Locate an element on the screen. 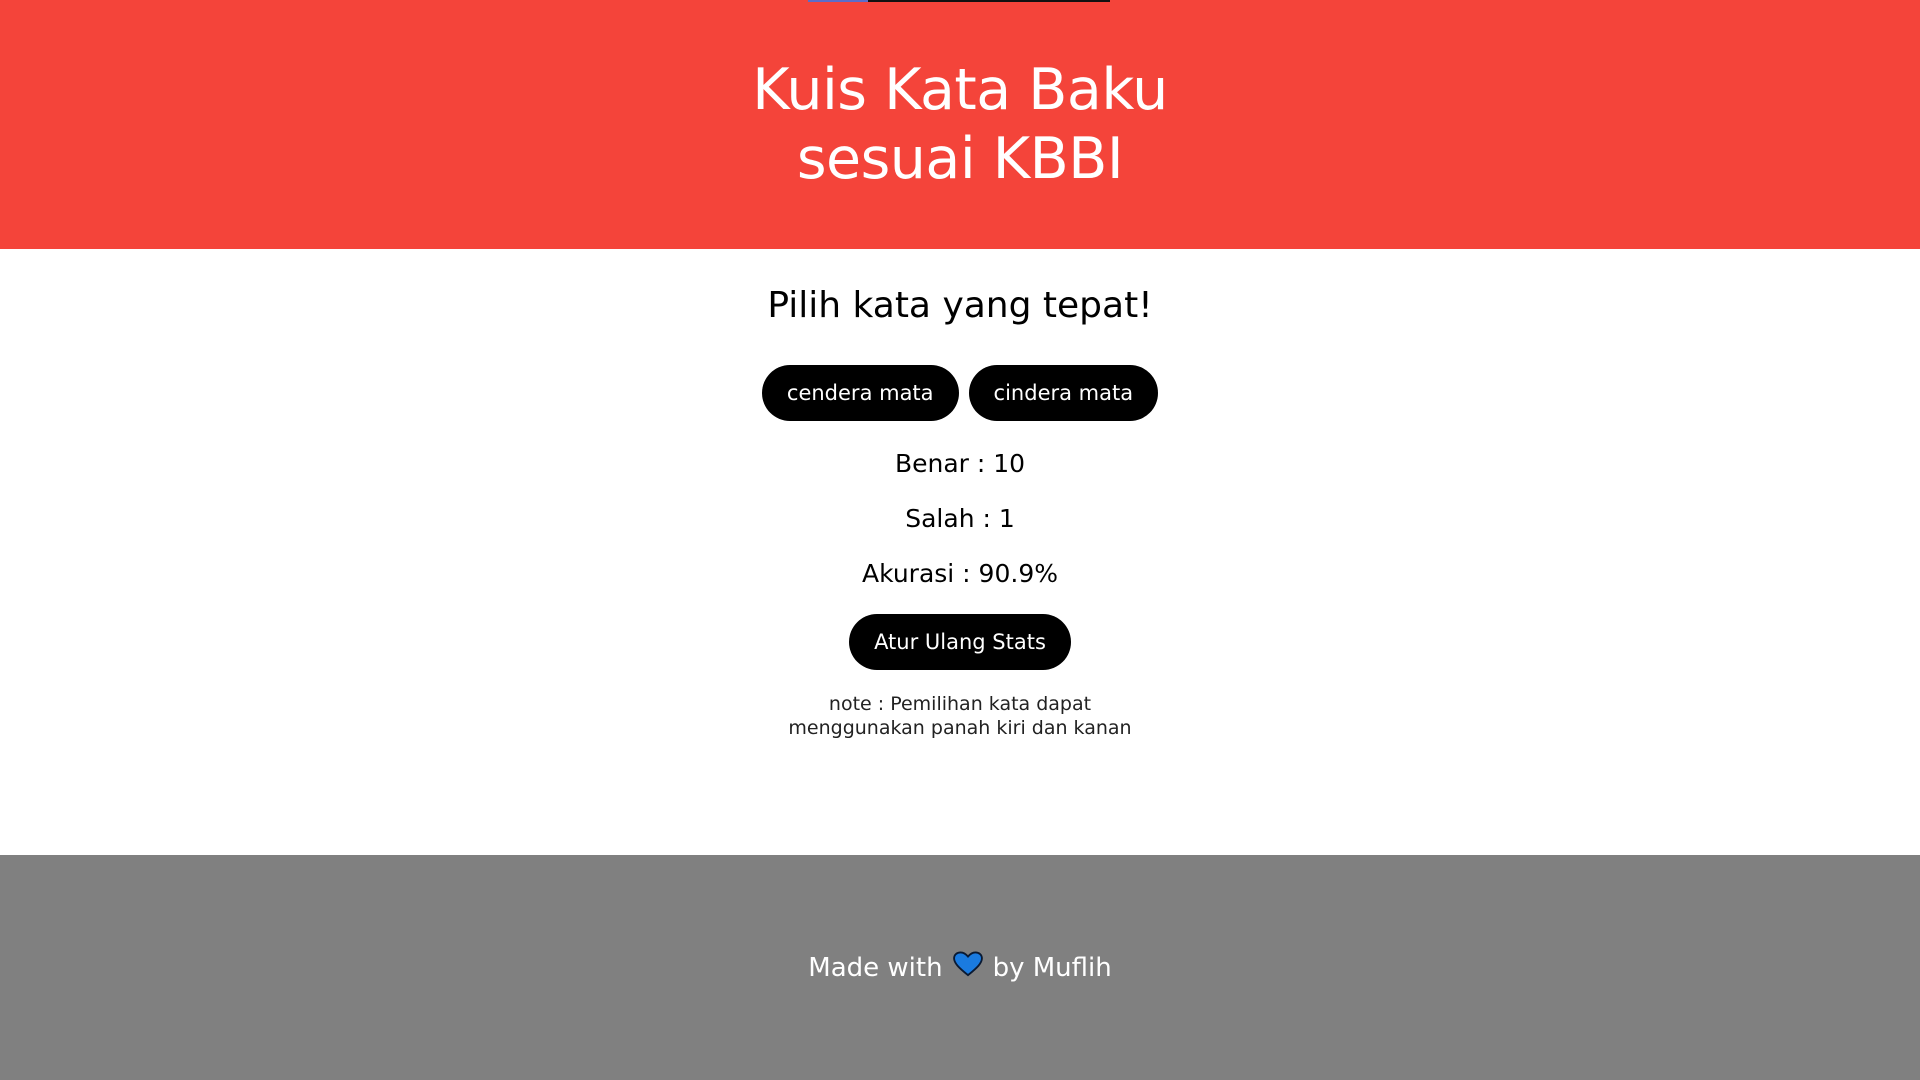 The width and height of the screenshot is (1920, 1080). option-left-button: cendera mata is located at coordinates (860, 393).